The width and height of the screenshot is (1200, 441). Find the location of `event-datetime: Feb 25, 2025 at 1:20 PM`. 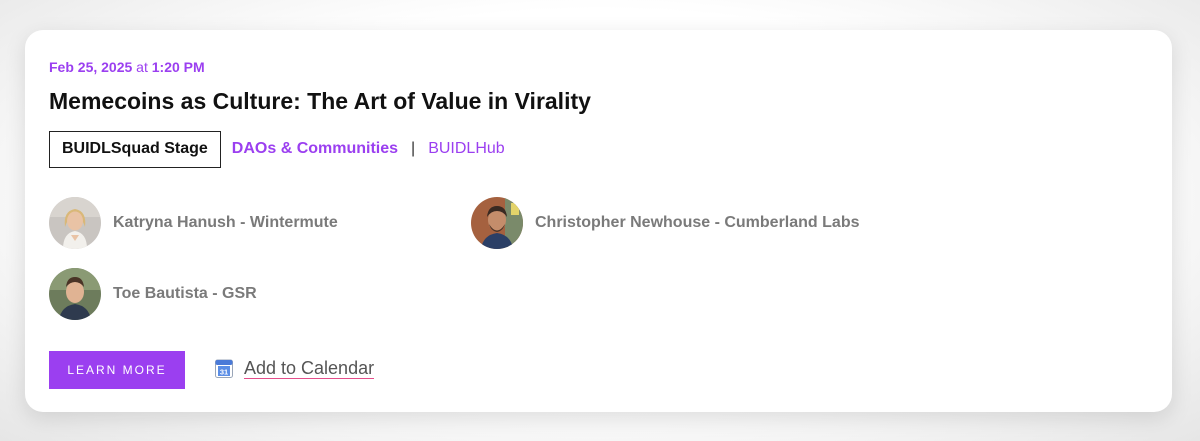

event-datetime: Feb 25, 2025 at 1:20 PM is located at coordinates (127, 67).